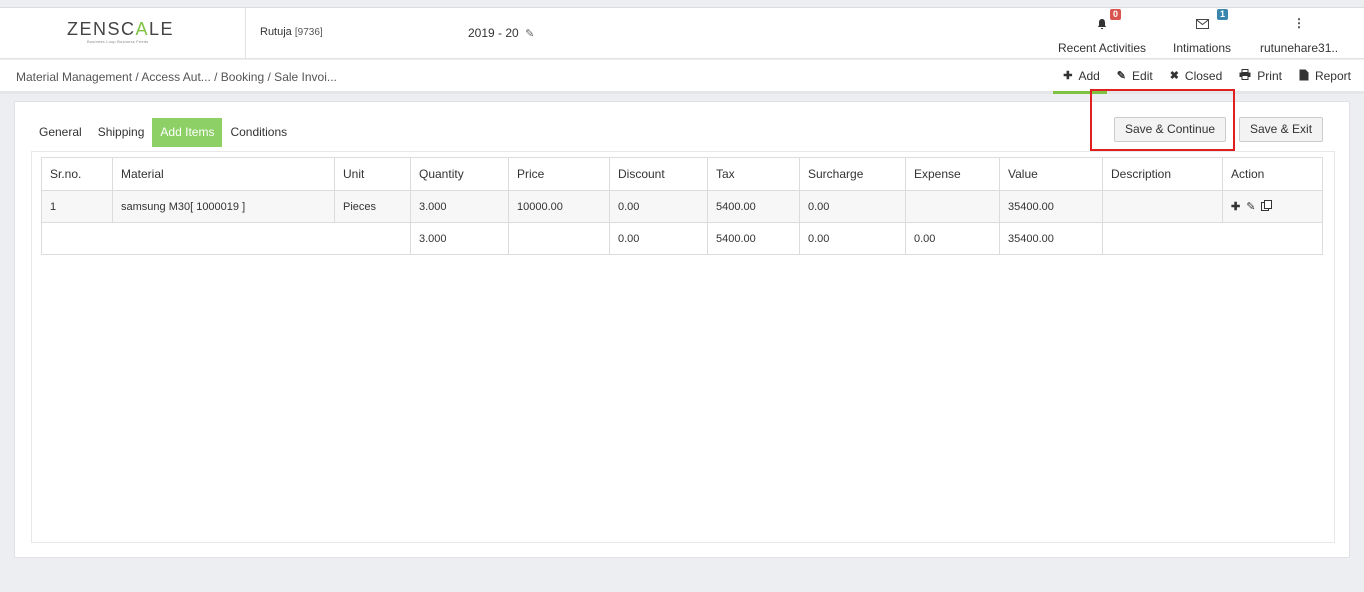 The image size is (1364, 592). What do you see at coordinates (121, 29) in the screenshot?
I see `logo-wordmark: ZENSCALE` at bounding box center [121, 29].